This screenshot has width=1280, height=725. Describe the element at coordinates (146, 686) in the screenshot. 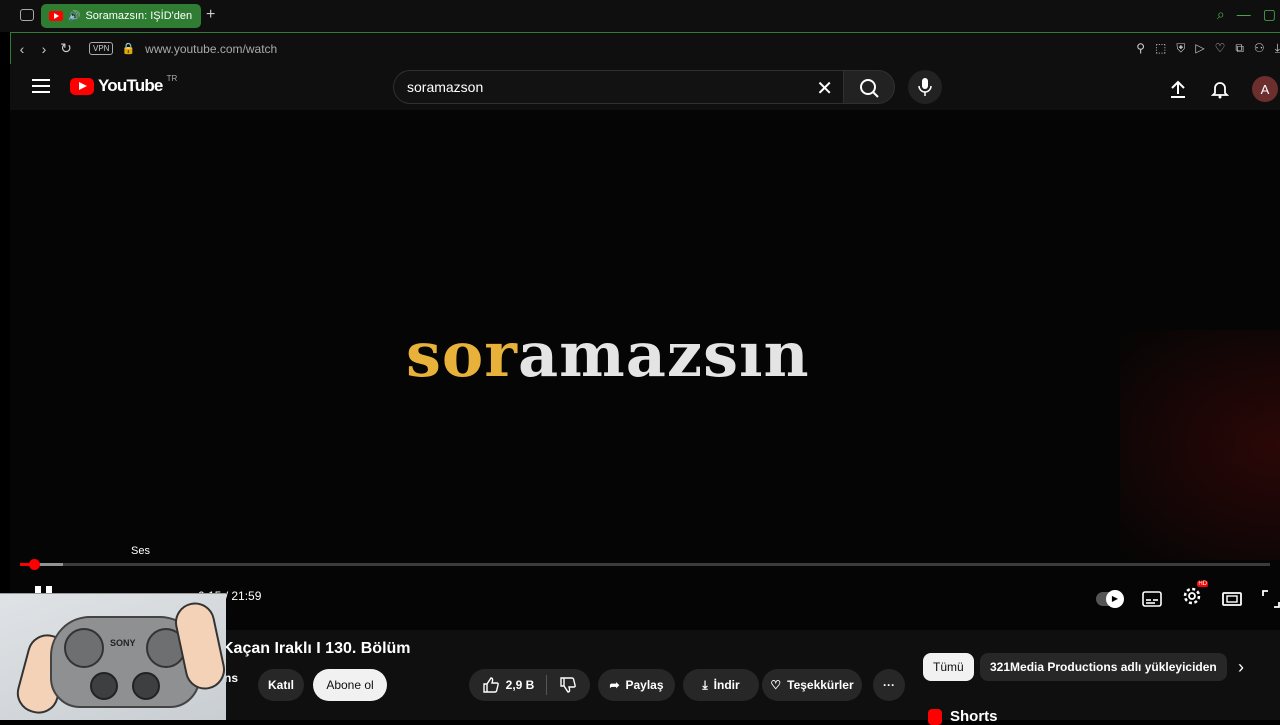

I see `right-stick` at that location.